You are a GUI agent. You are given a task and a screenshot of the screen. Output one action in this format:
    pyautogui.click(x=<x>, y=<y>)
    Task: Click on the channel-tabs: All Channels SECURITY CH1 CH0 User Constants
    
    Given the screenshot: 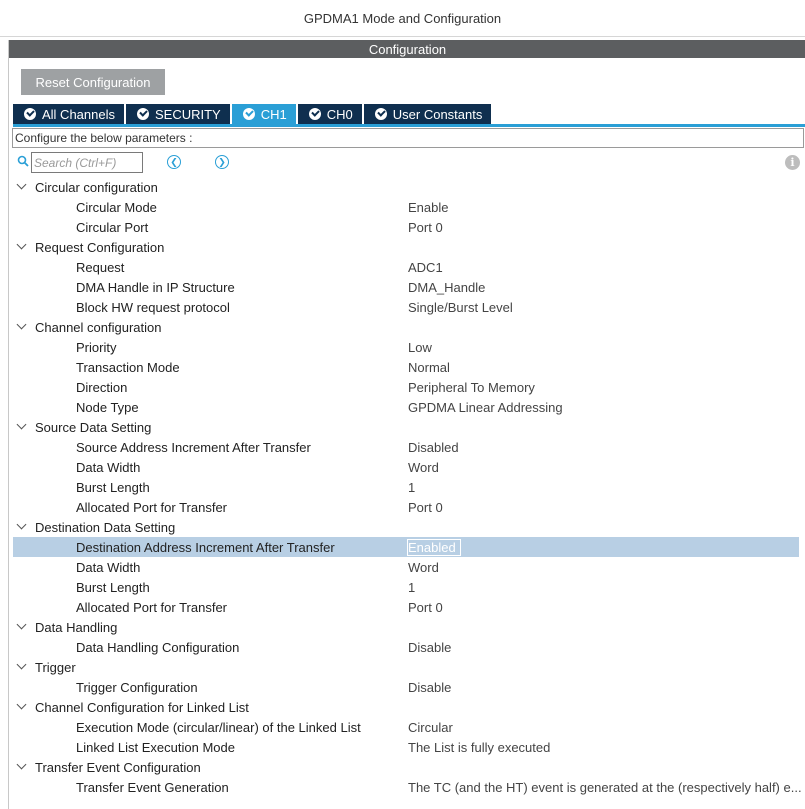 What is the action you would take?
    pyautogui.click(x=253, y=114)
    